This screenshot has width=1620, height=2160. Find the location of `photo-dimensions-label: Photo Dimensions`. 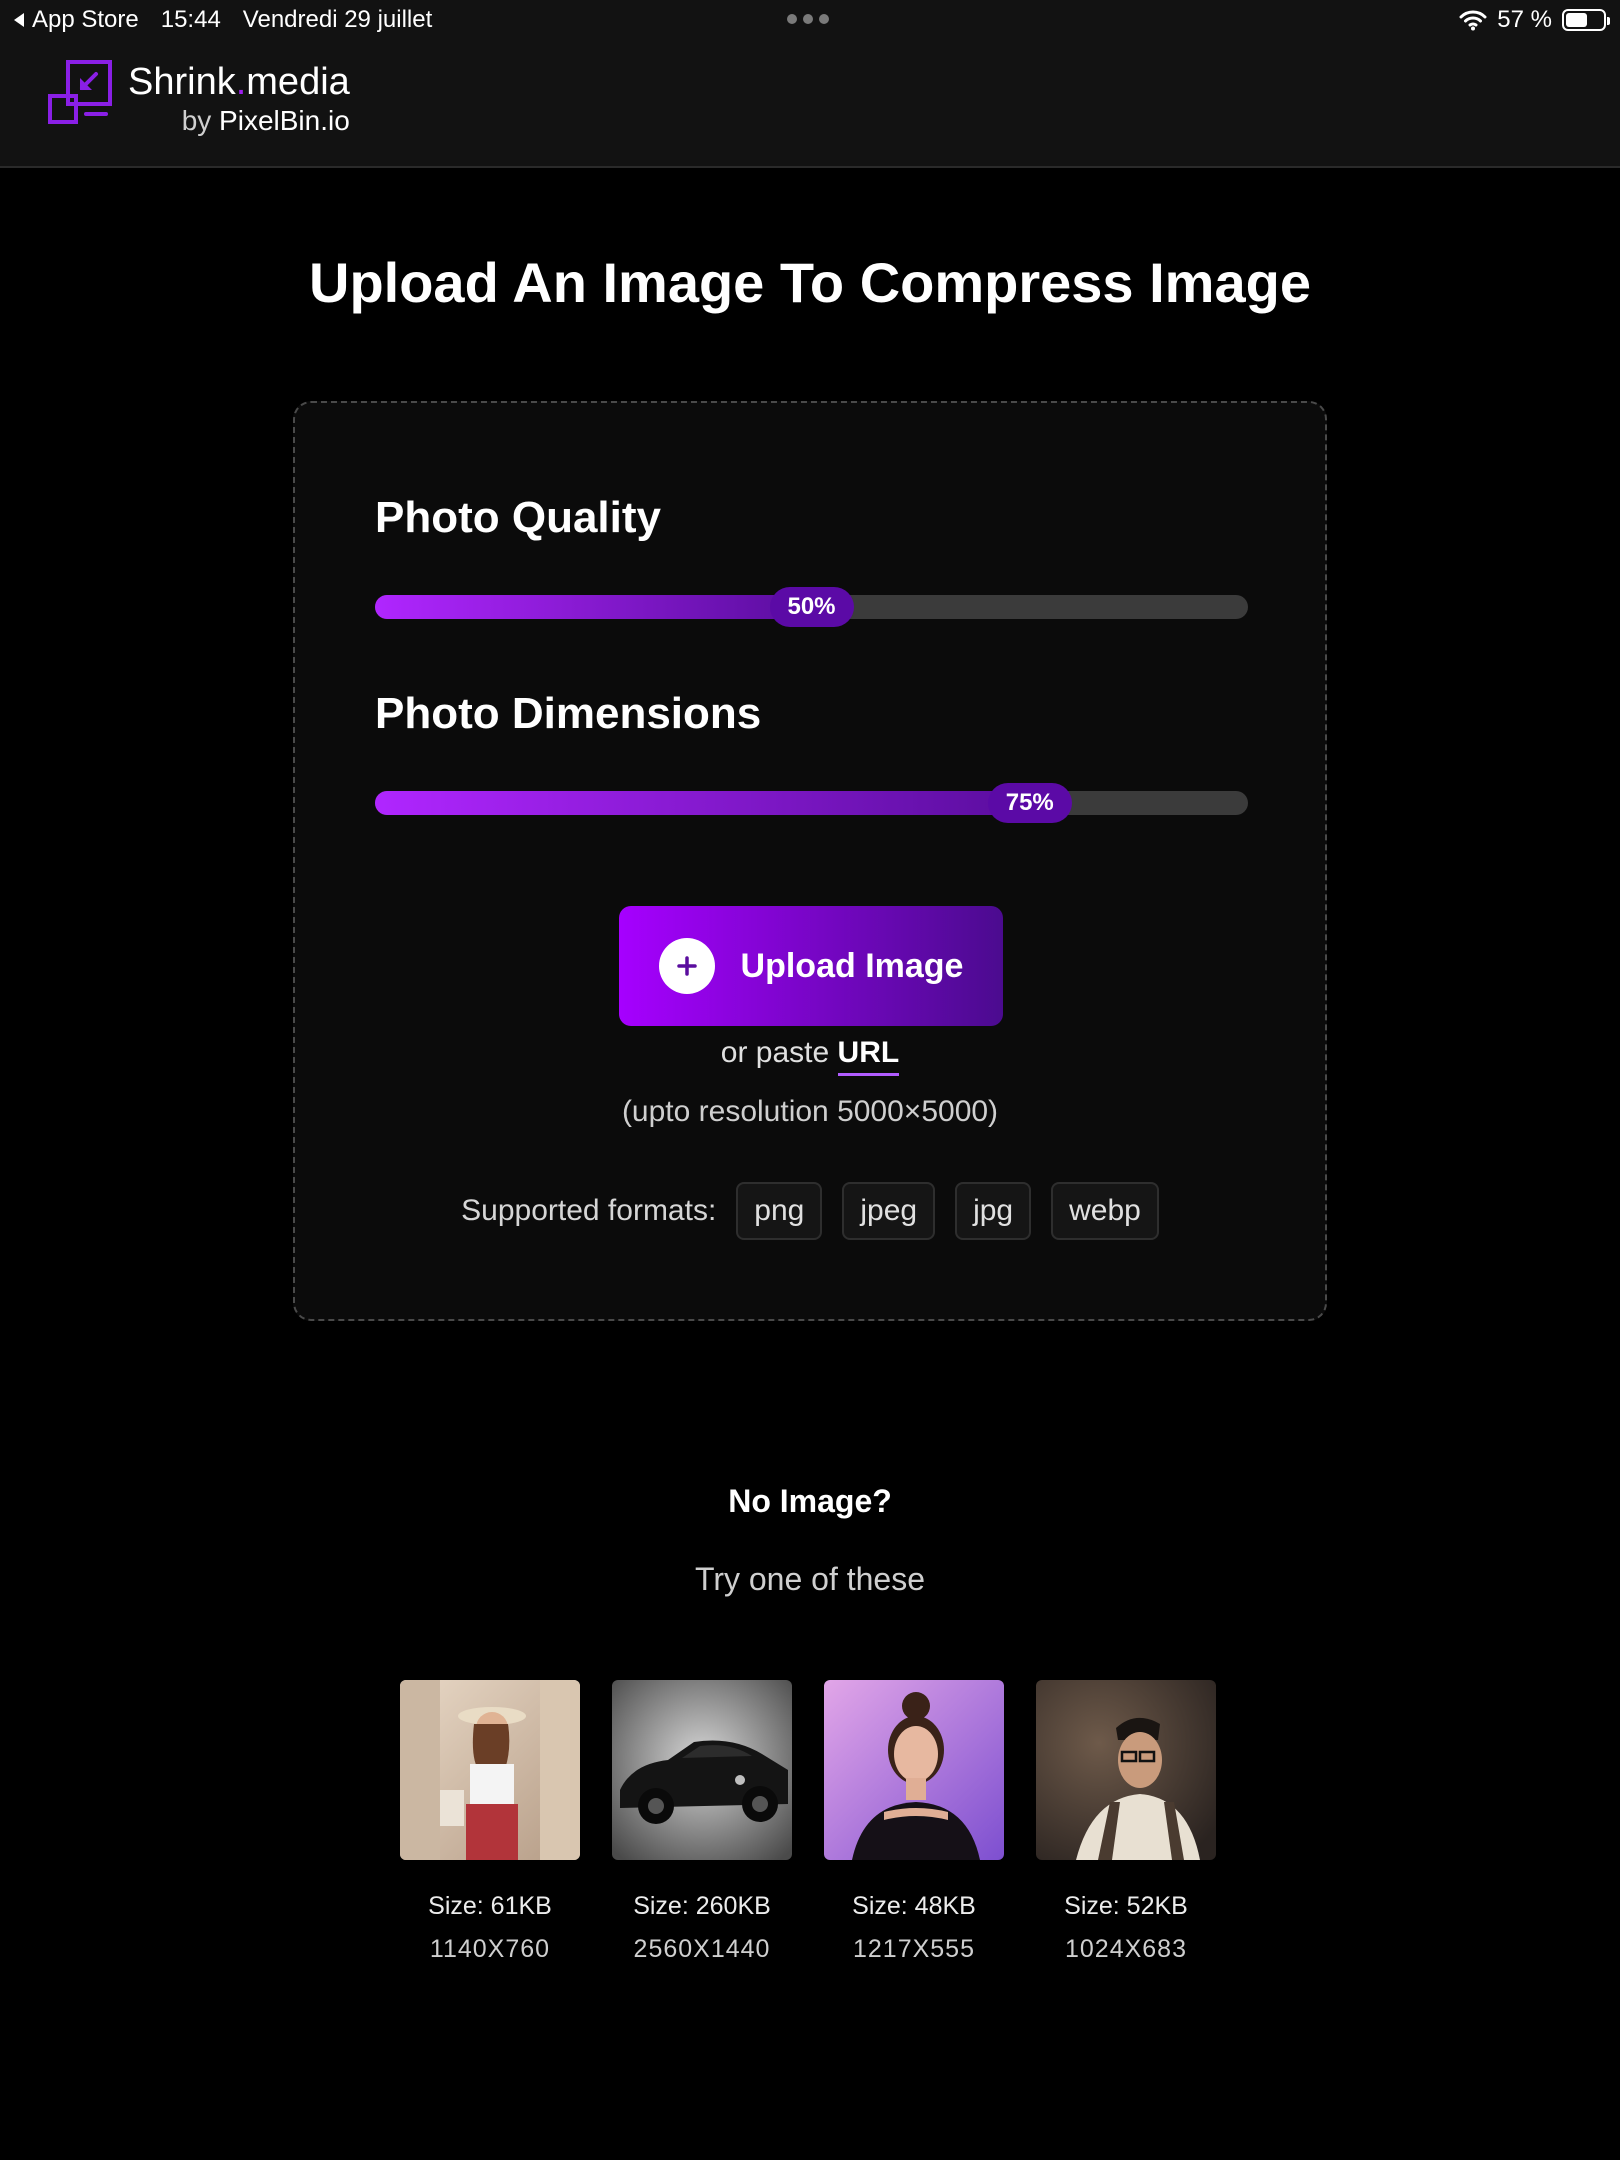

photo-dimensions-label: Photo Dimensions is located at coordinates (568, 713).